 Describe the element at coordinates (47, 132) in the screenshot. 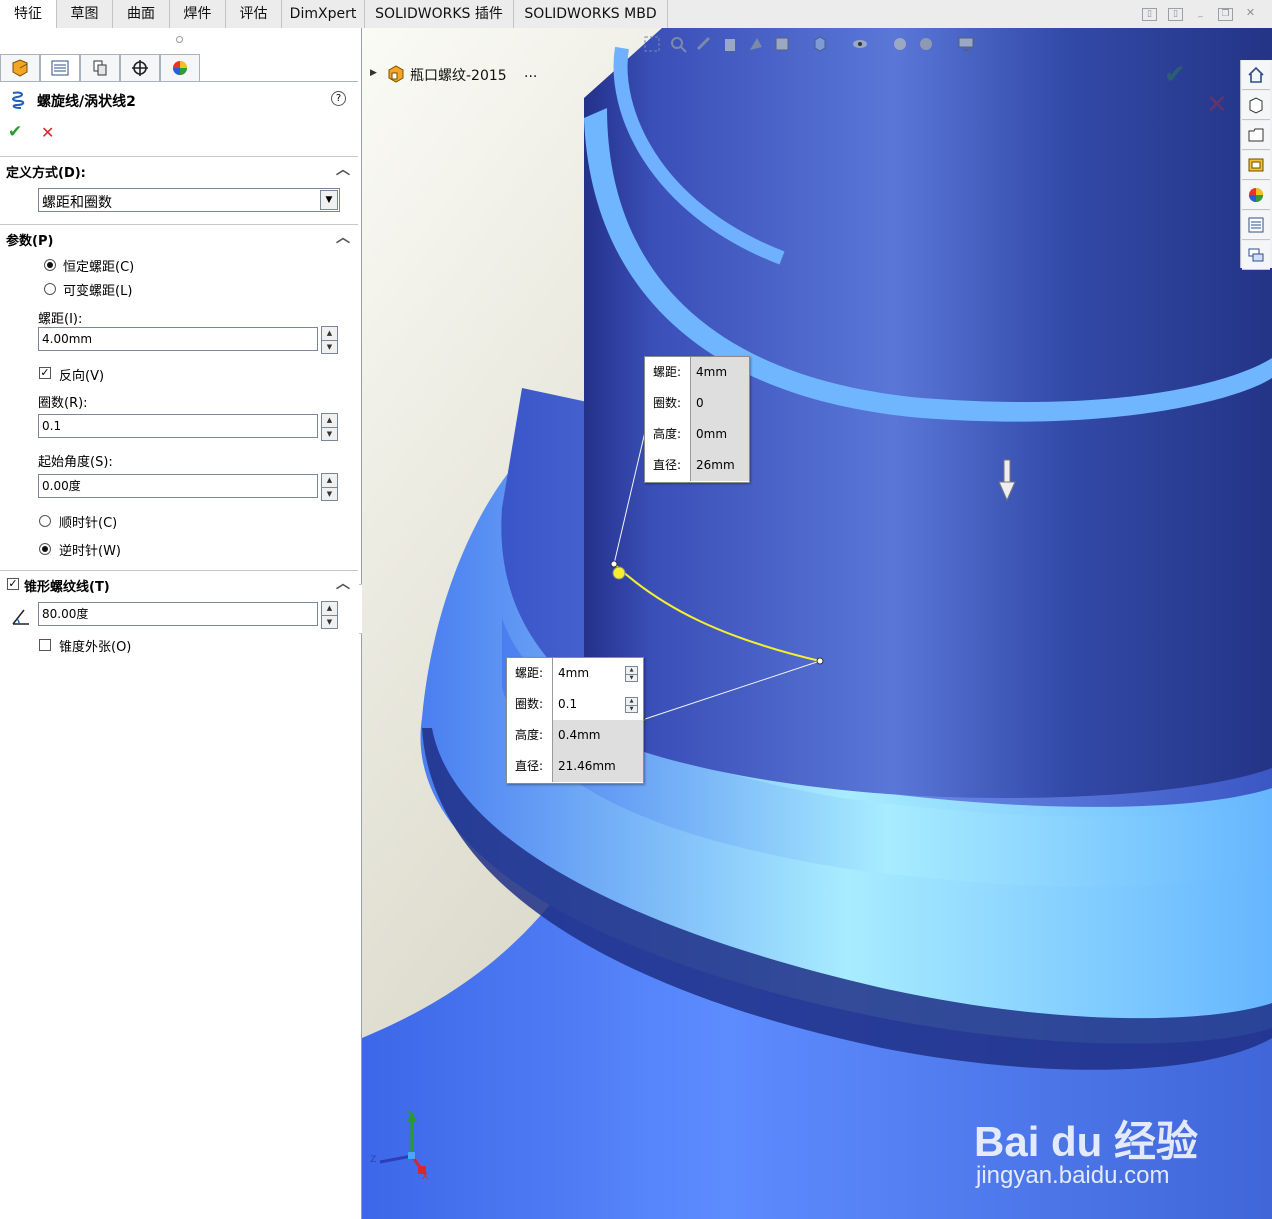

I see `cancel-button: ✕` at that location.